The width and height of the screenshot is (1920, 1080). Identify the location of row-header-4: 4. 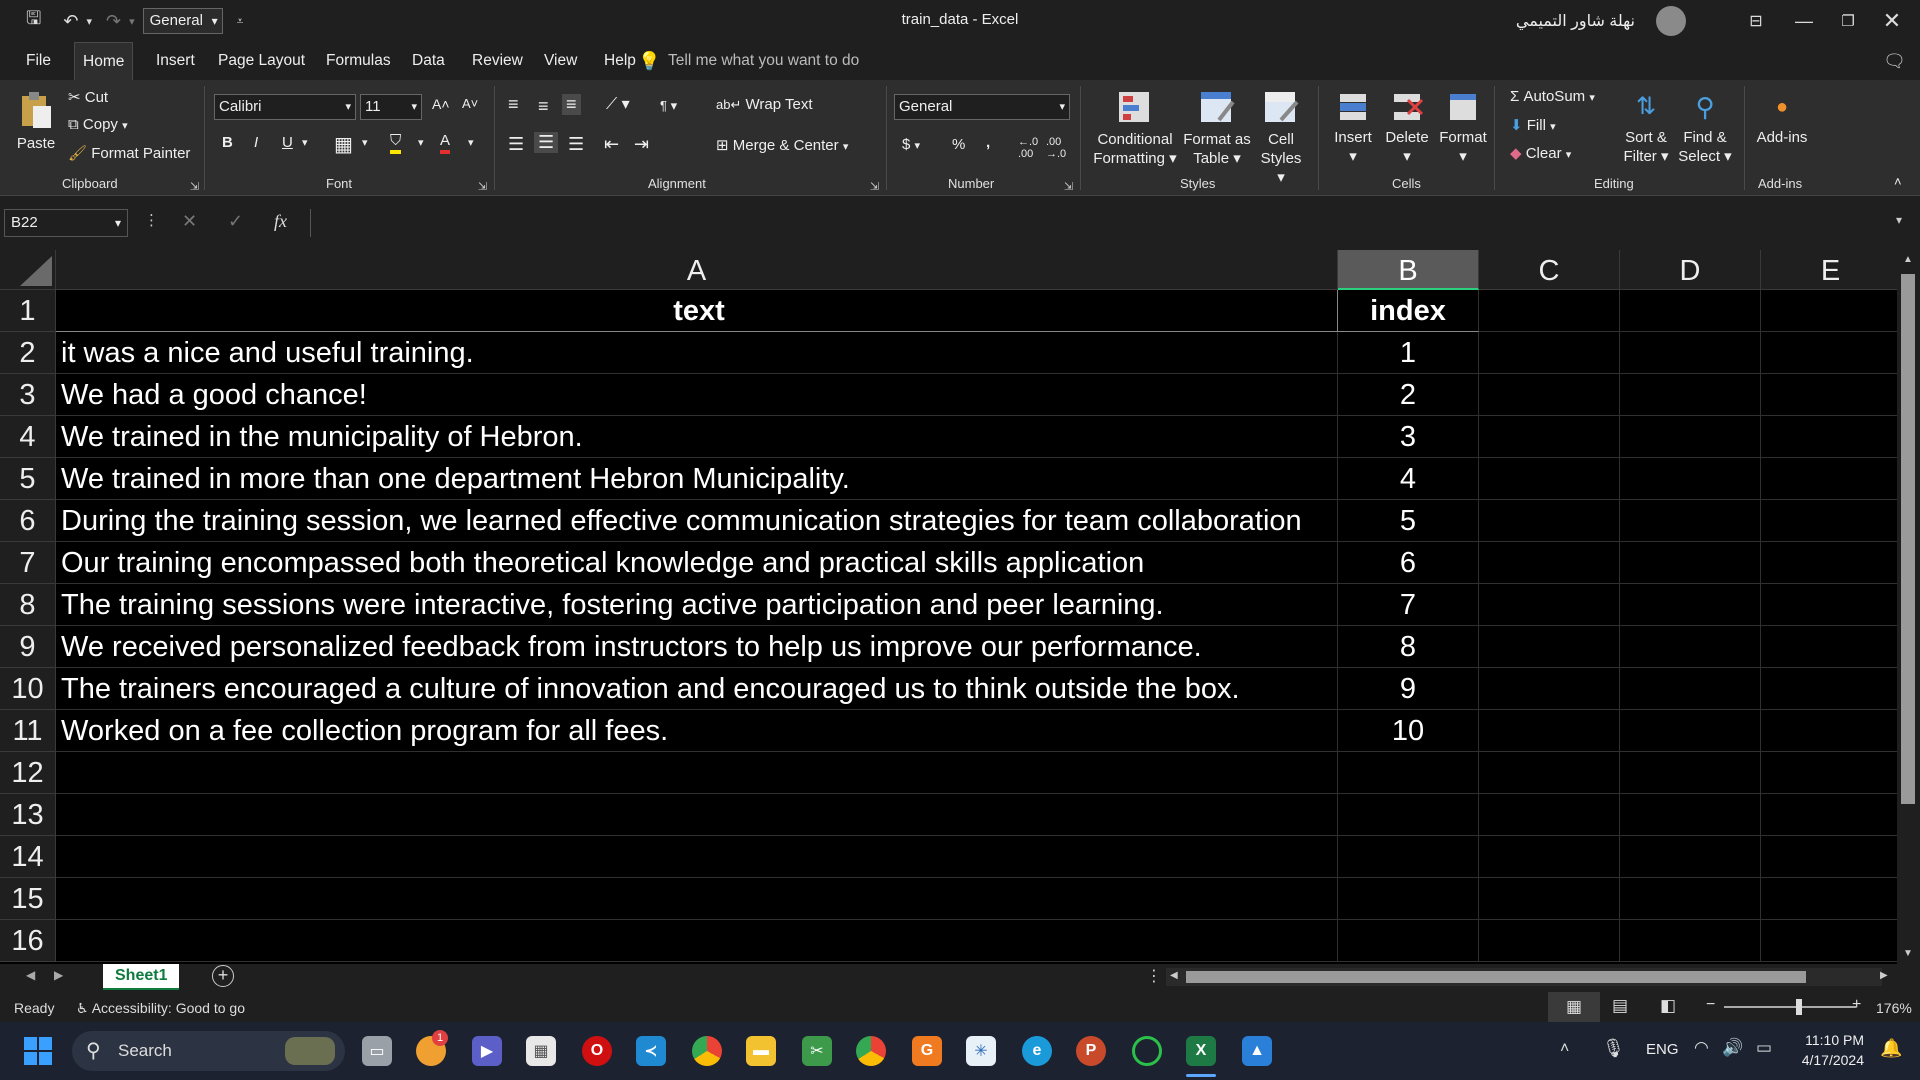
(28, 437).